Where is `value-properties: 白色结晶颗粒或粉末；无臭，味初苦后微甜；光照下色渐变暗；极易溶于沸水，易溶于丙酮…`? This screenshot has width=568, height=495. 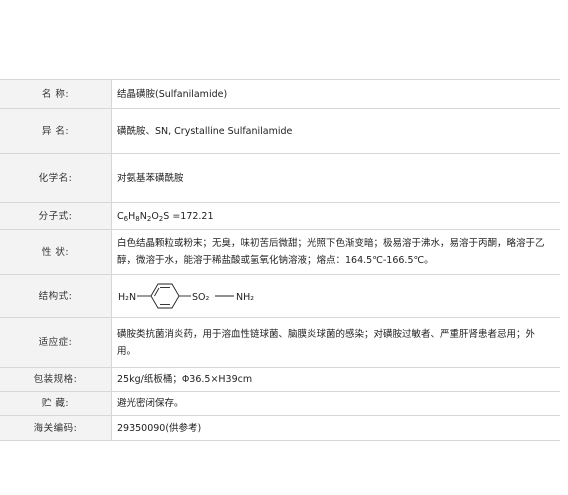
value-properties: 白色结晶颗粒或粉末；无臭，味初苦后微甜；光照下色渐变暗；极易溶于沸水，易溶于丙酮… is located at coordinates (335, 252).